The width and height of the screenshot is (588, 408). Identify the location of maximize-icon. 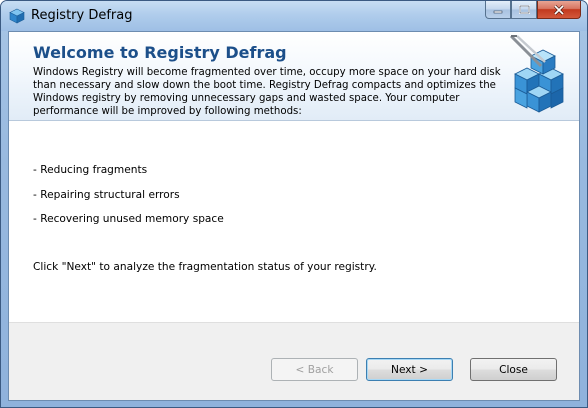
(524, 9).